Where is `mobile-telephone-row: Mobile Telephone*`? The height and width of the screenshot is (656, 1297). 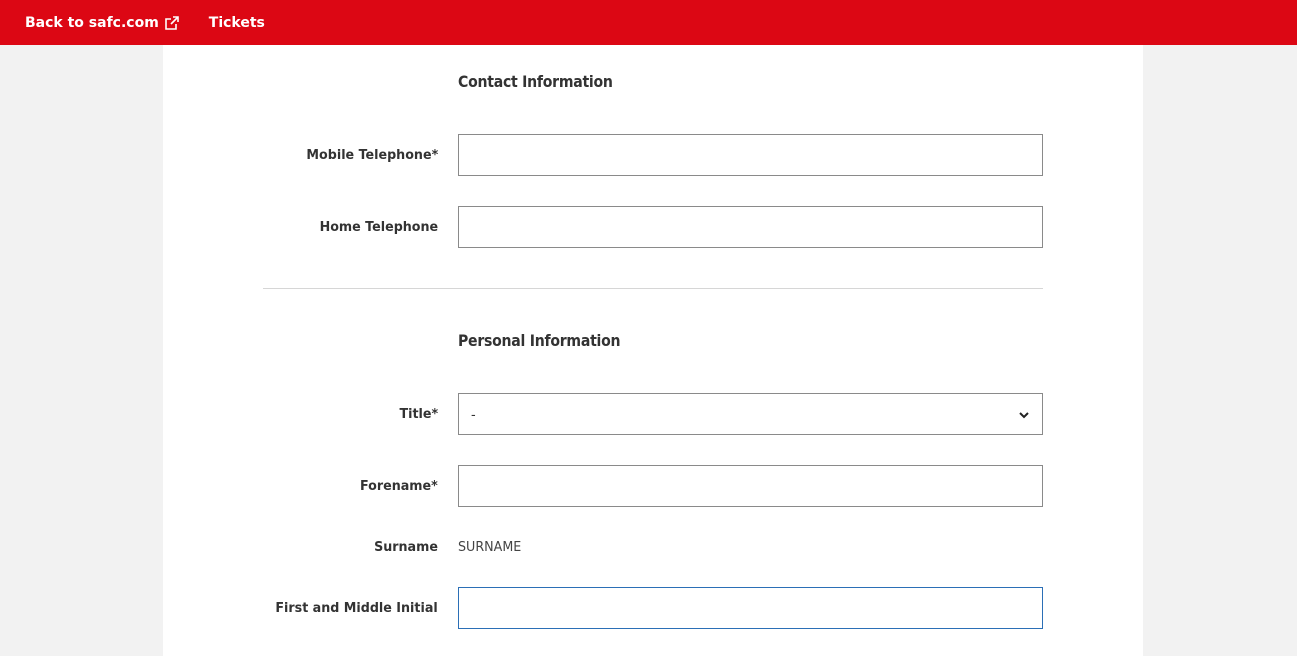 mobile-telephone-row: Mobile Telephone* is located at coordinates (653, 155).